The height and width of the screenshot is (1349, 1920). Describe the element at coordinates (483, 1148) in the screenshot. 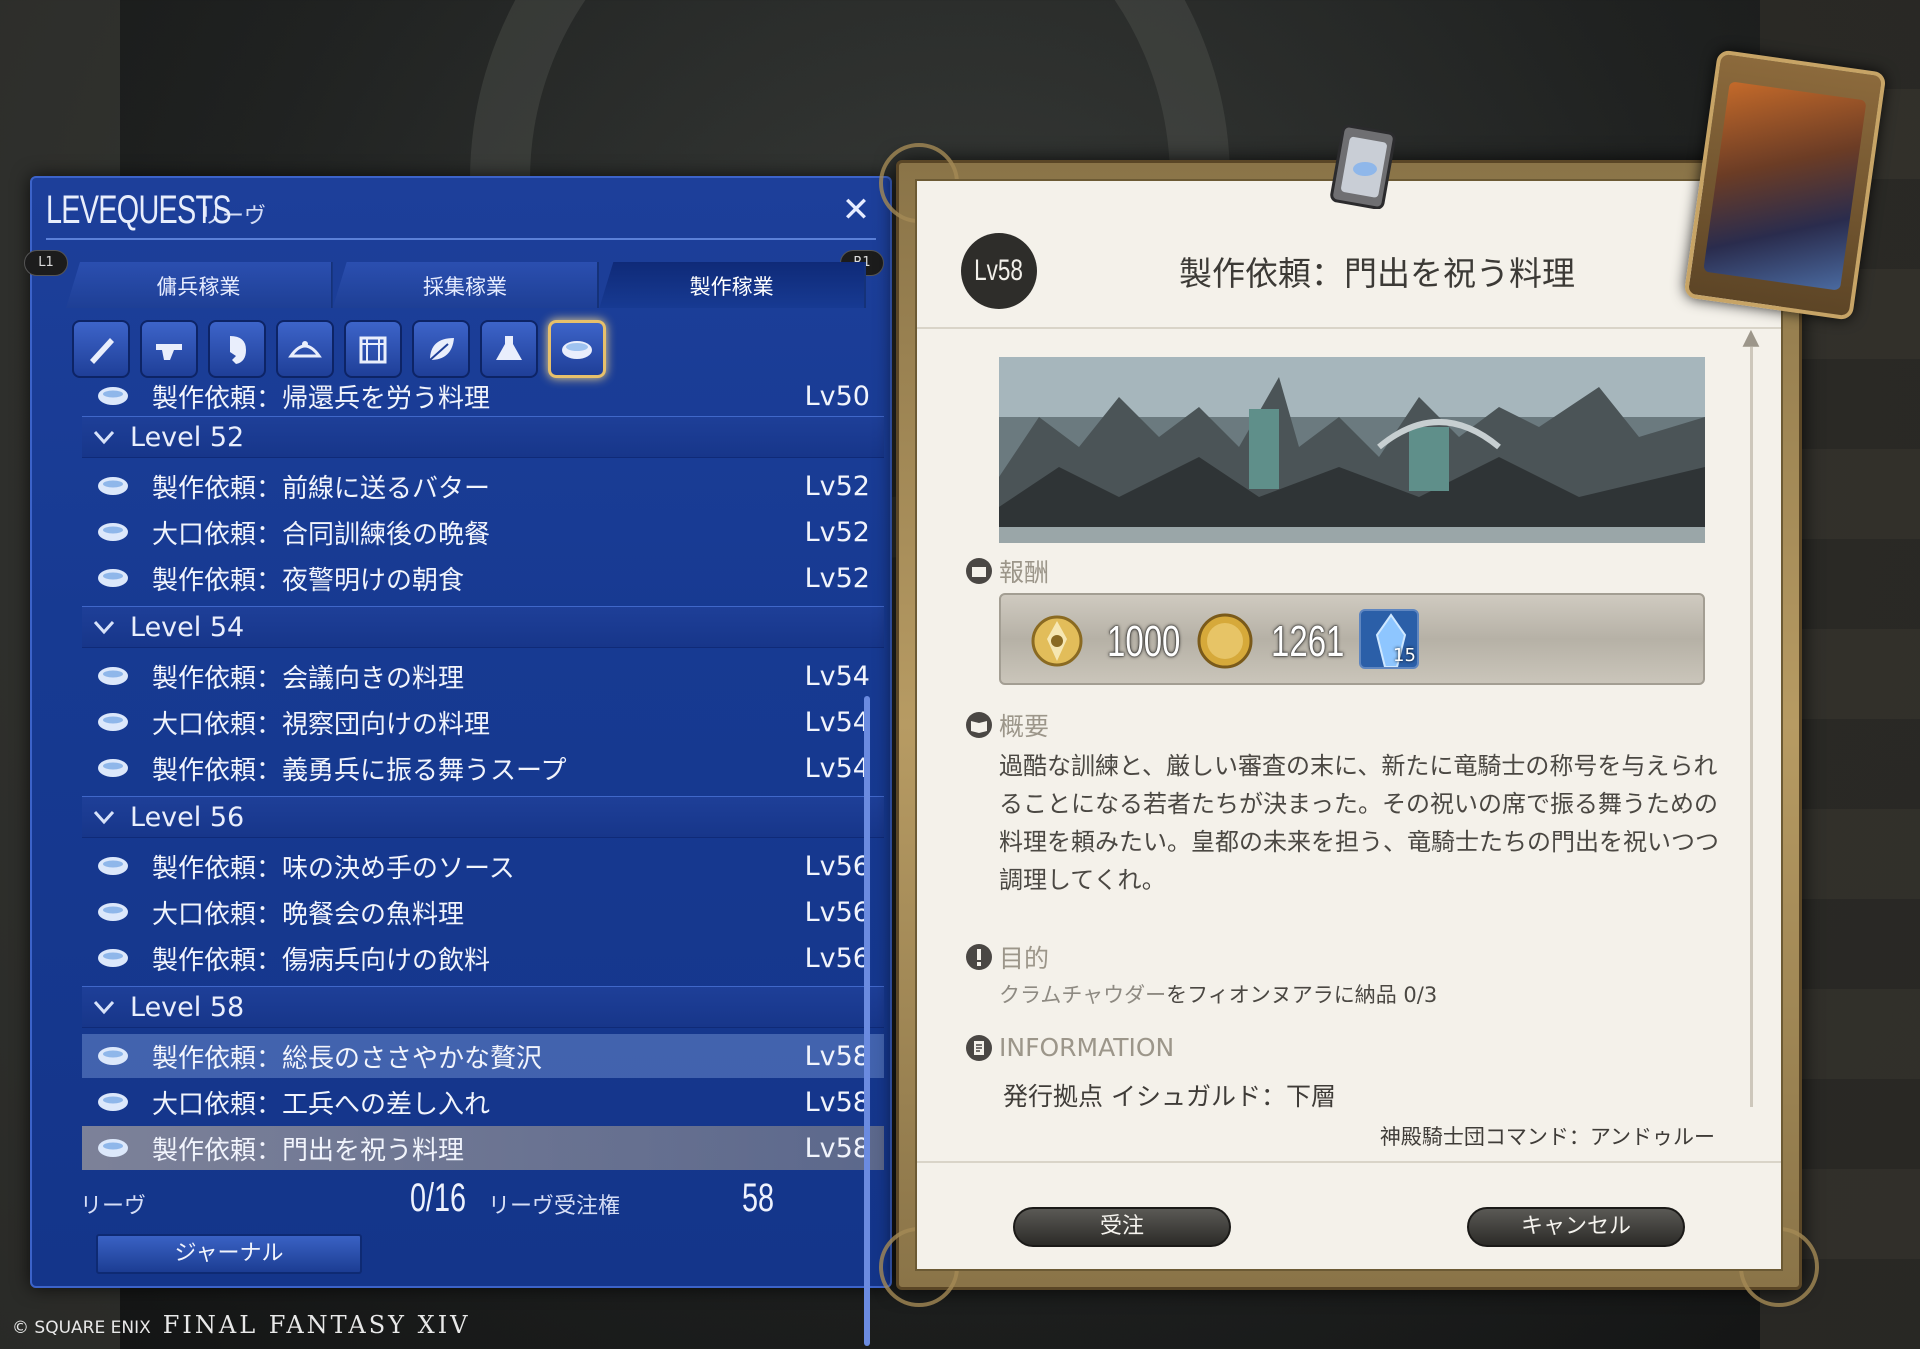

I see `list-item-selected: 製作依頼：門出を祝う料理 Lv58` at that location.